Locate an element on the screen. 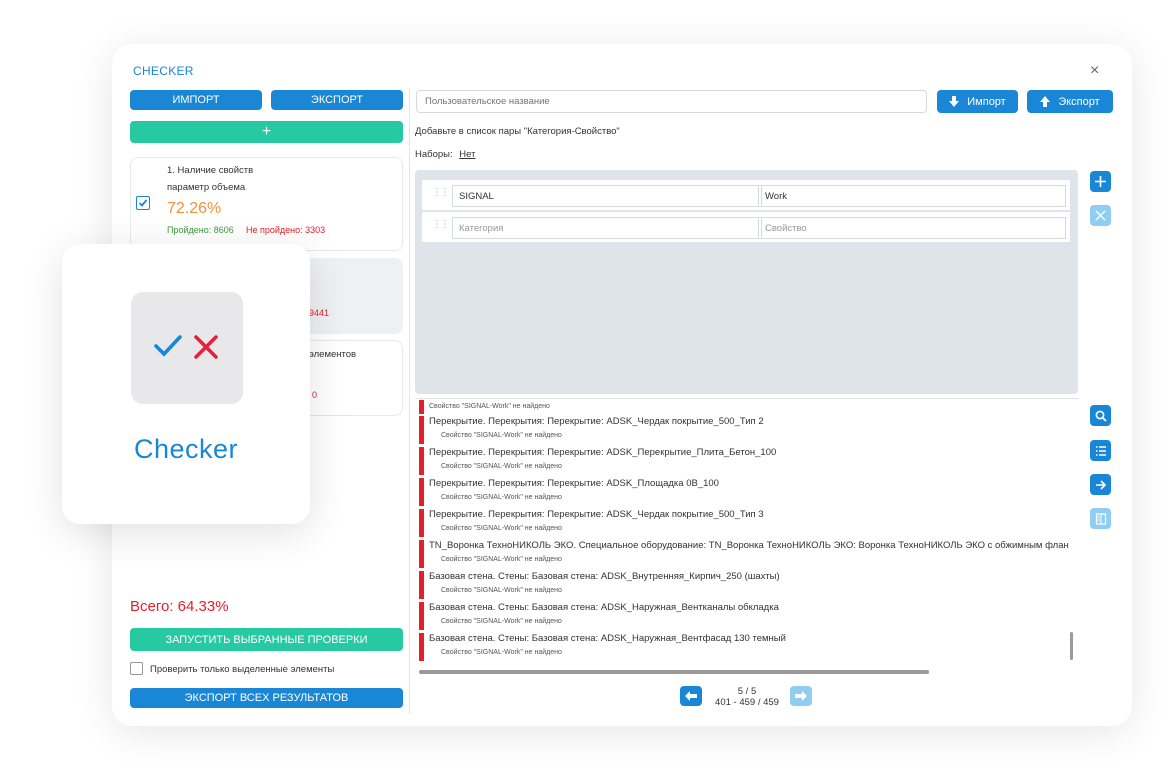 This screenshot has height=770, width=1176. pager-info: 5 / 5 401 - 459 / 459 is located at coordinates (747, 697).